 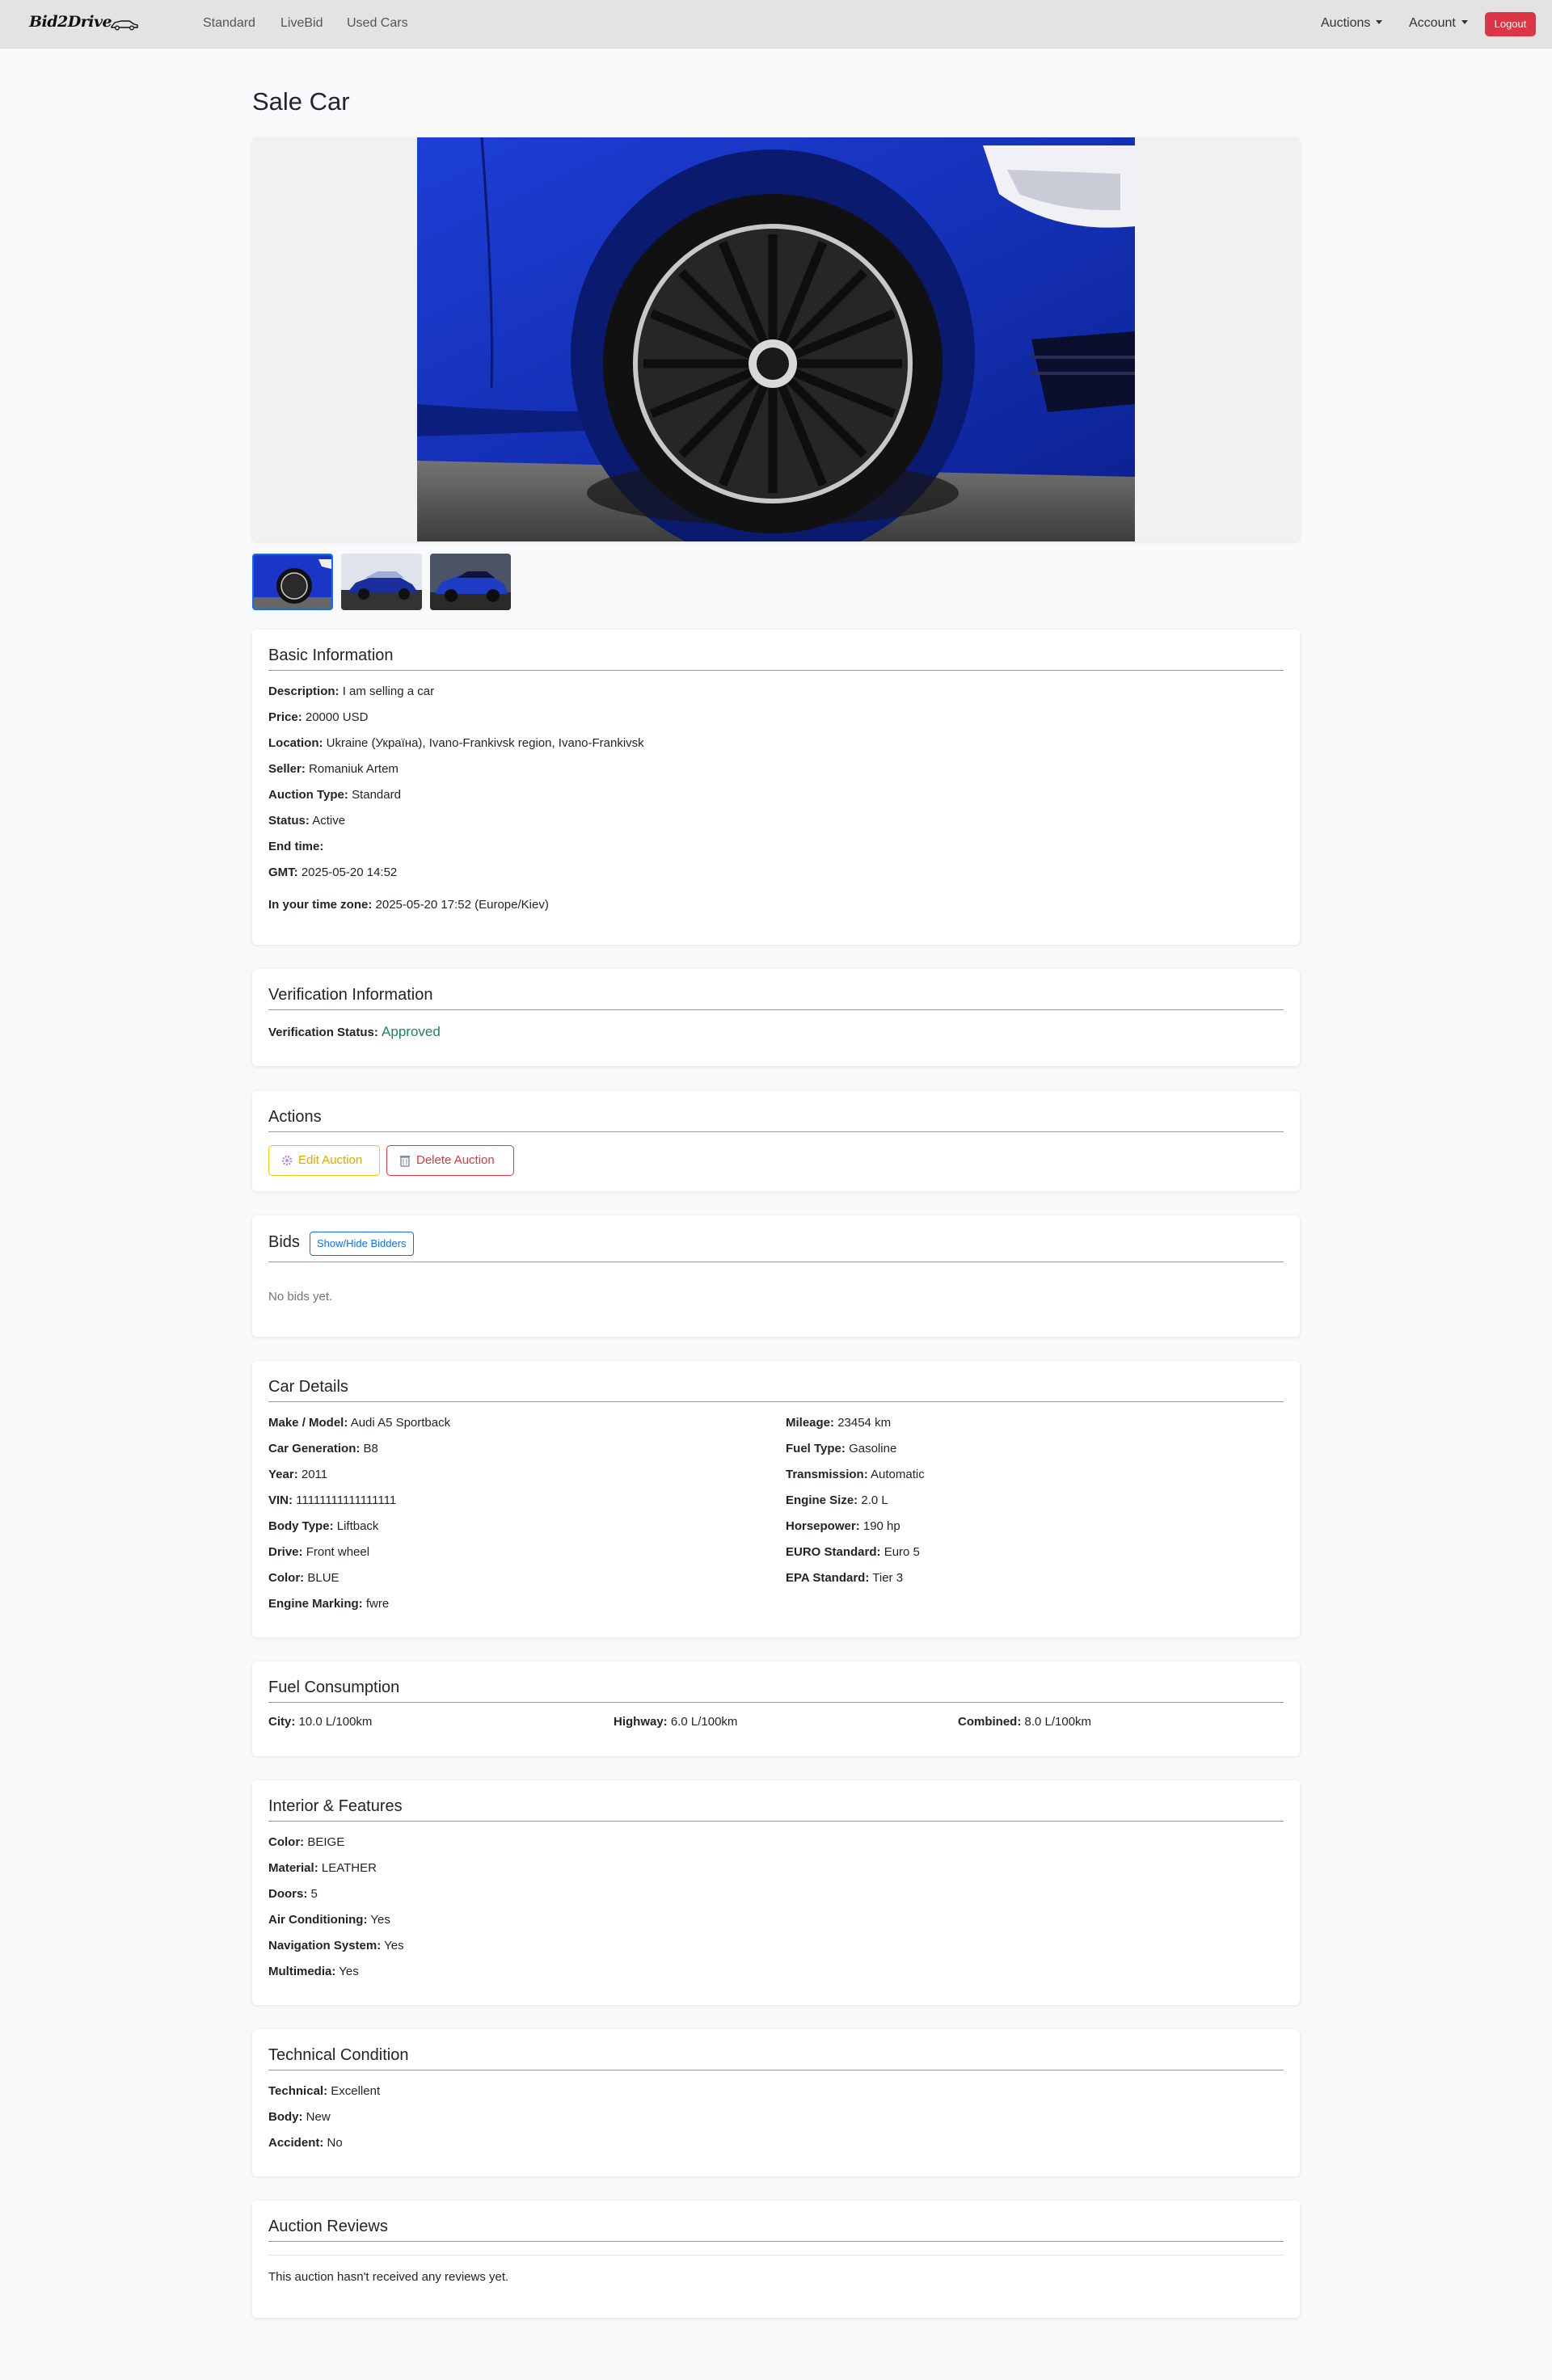 What do you see at coordinates (84, 24) in the screenshot?
I see `brand-logo: Bid2Drive` at bounding box center [84, 24].